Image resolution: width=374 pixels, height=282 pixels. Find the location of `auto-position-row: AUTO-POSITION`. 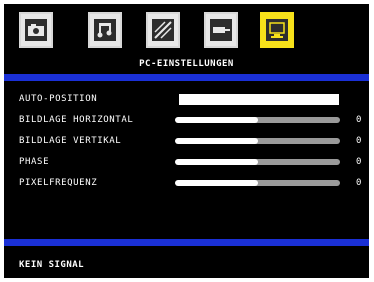

auto-position-row: AUTO-POSITION is located at coordinates (186, 100).